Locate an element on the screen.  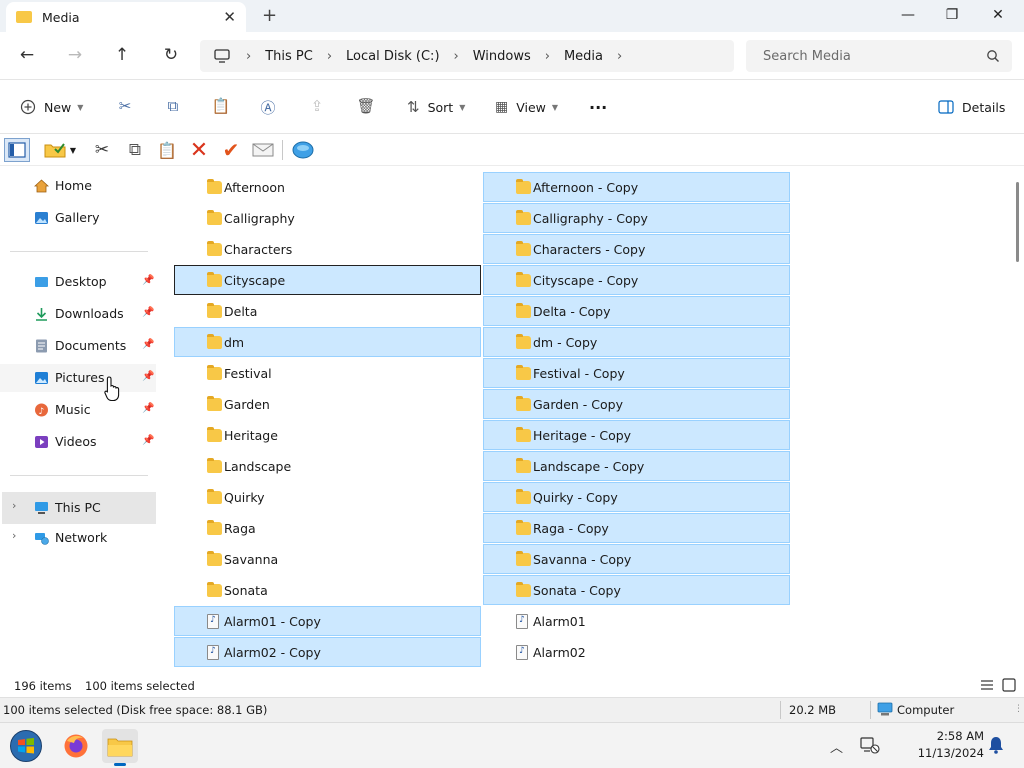
sidebar-item-desktop: Desktop 📌 is located at coordinates (78, 282).